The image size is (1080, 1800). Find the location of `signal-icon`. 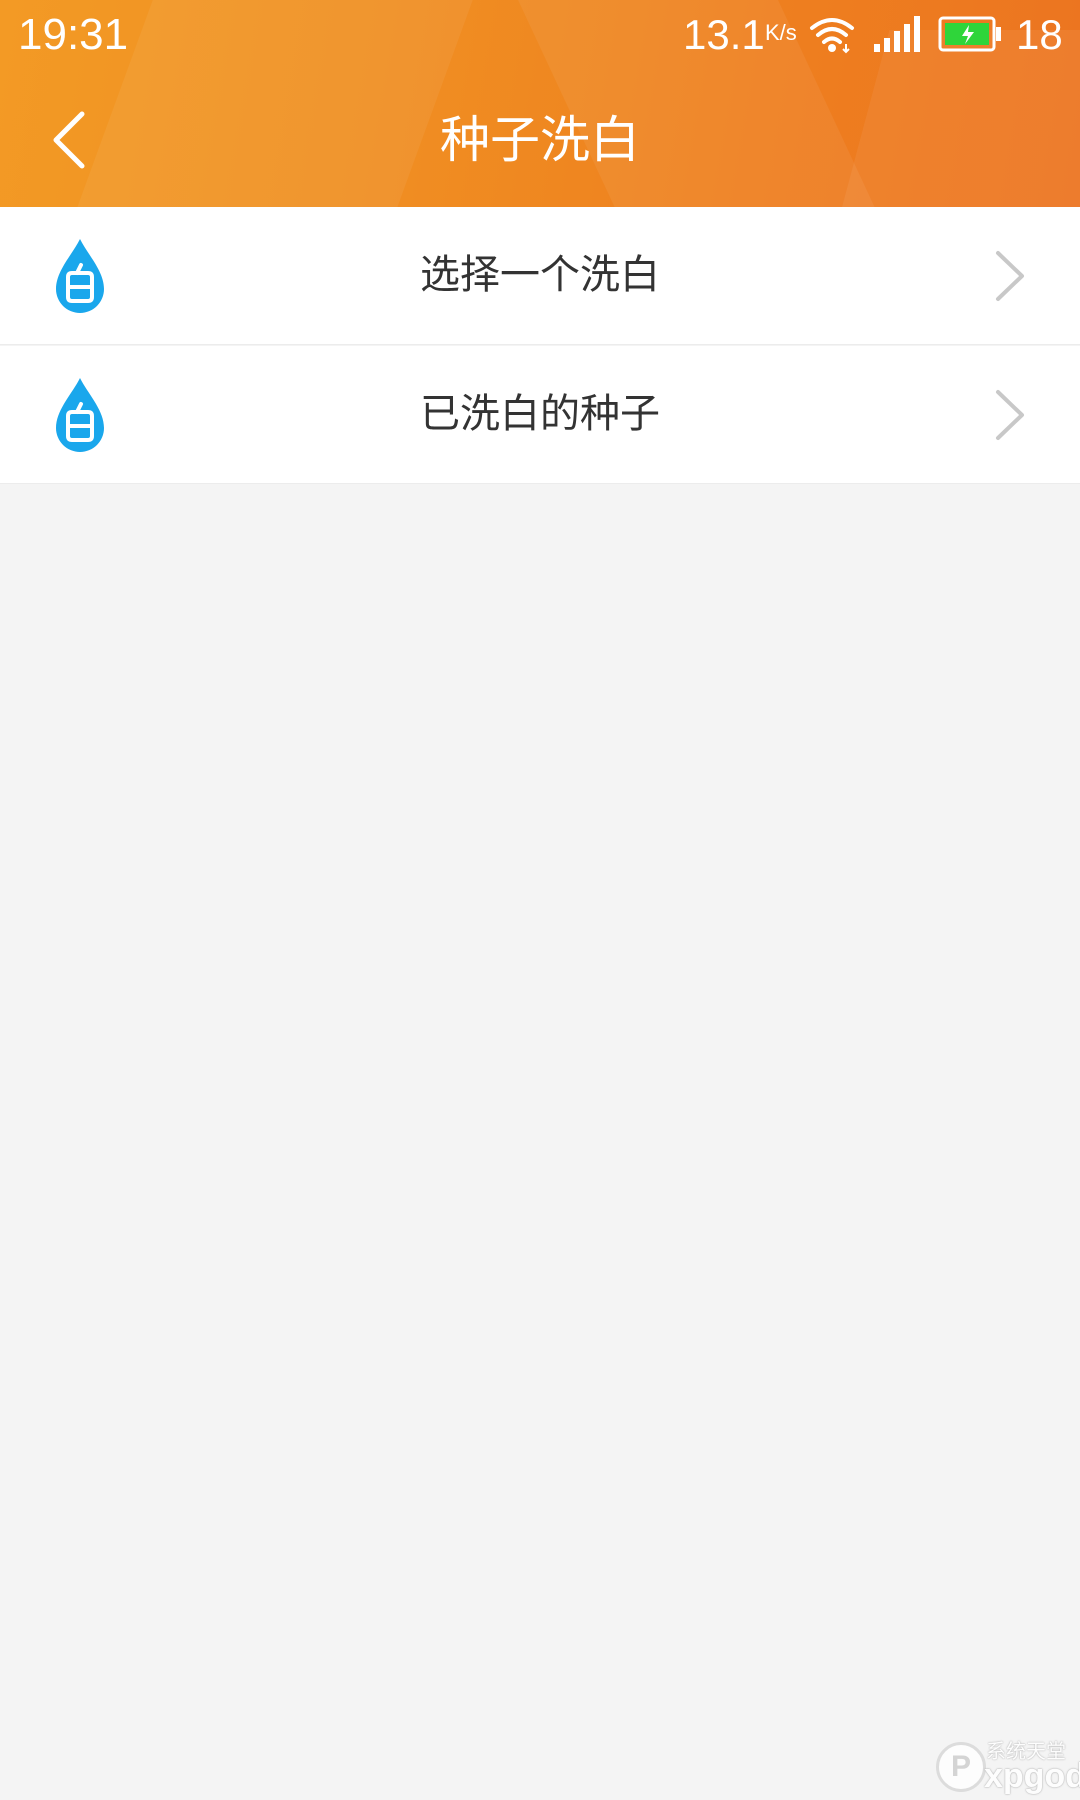

signal-icon is located at coordinates (897, 34).